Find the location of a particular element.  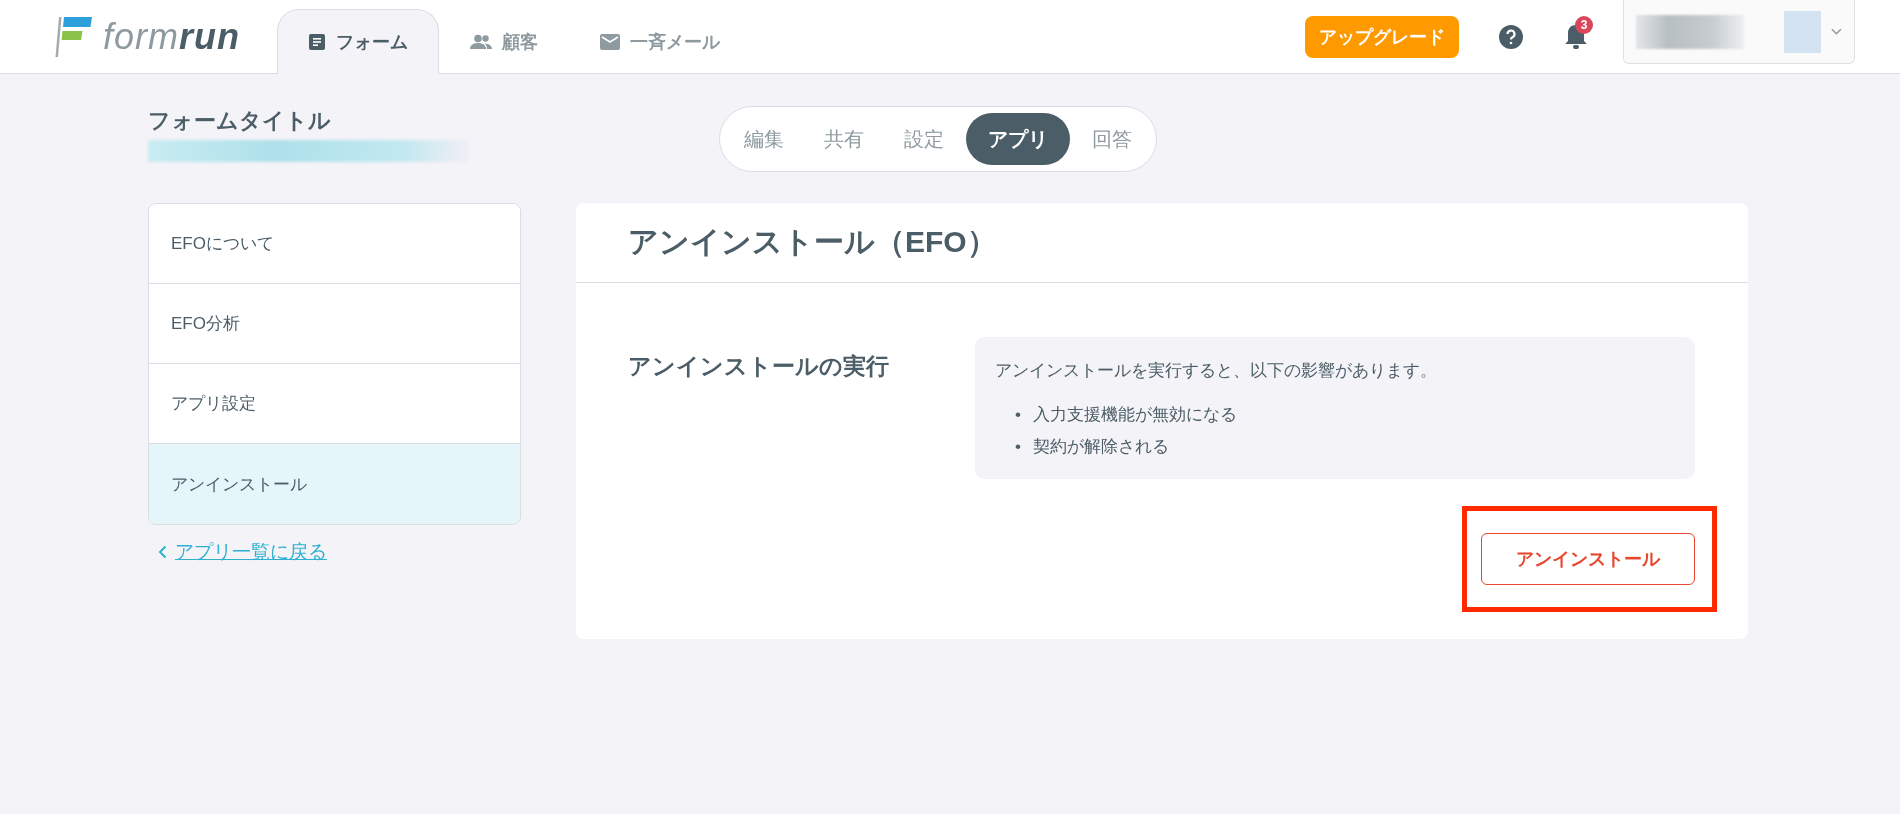

card-title: アンインストール（EFO） is located at coordinates (812, 242).